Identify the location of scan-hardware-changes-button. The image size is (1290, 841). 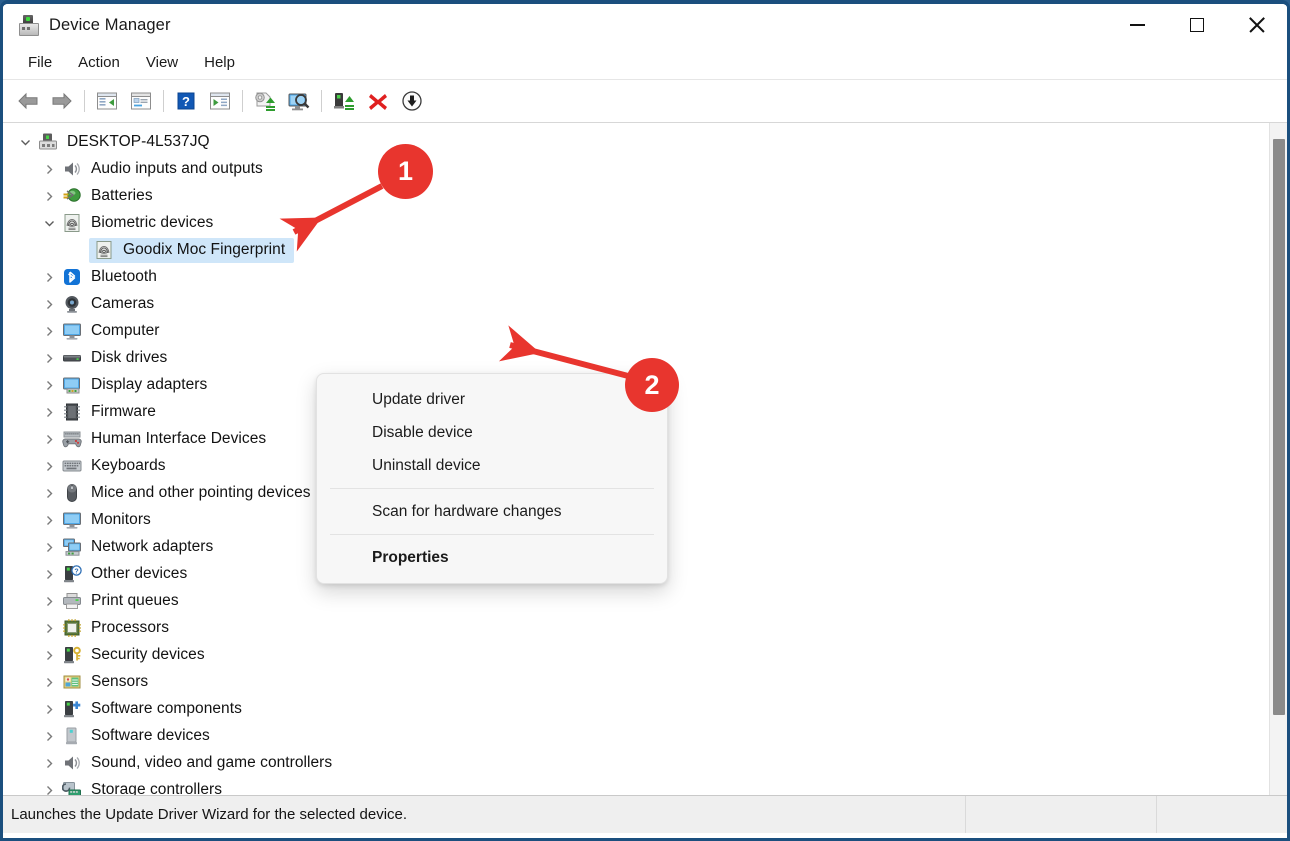
(299, 101).